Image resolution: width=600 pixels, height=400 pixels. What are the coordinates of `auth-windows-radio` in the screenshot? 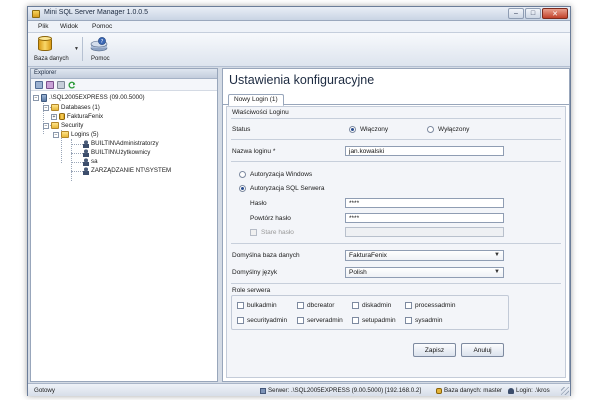 It's located at (242, 174).